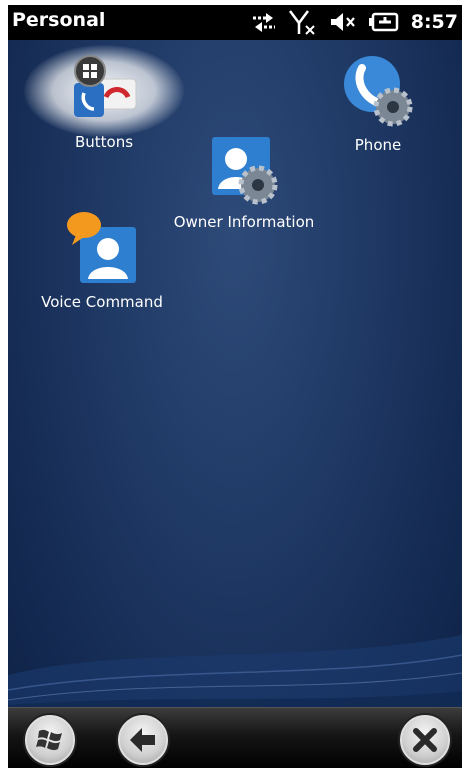  I want to click on start-button, so click(50, 740).